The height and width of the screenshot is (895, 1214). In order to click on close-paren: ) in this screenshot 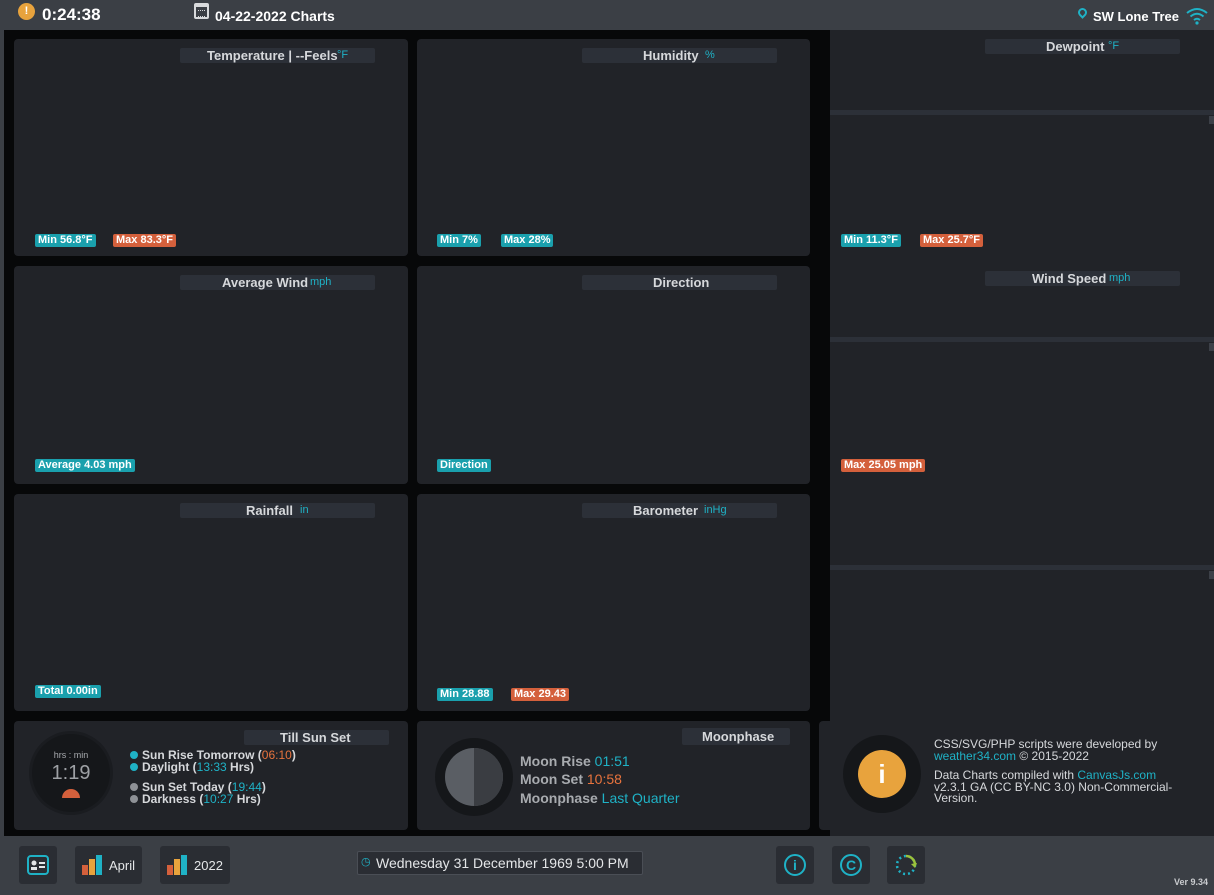, I will do `click(263, 787)`.